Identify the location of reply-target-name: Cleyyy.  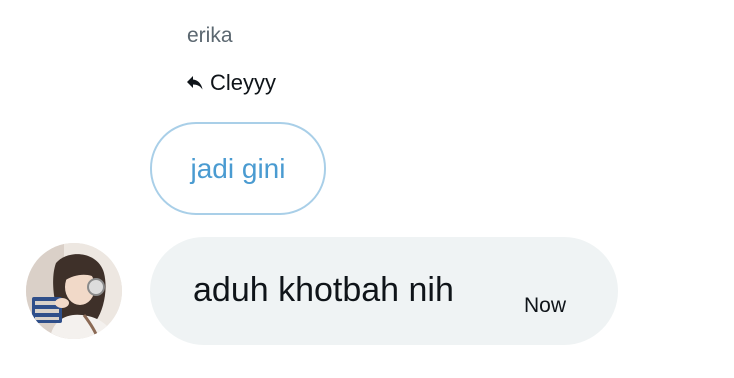
(243, 82).